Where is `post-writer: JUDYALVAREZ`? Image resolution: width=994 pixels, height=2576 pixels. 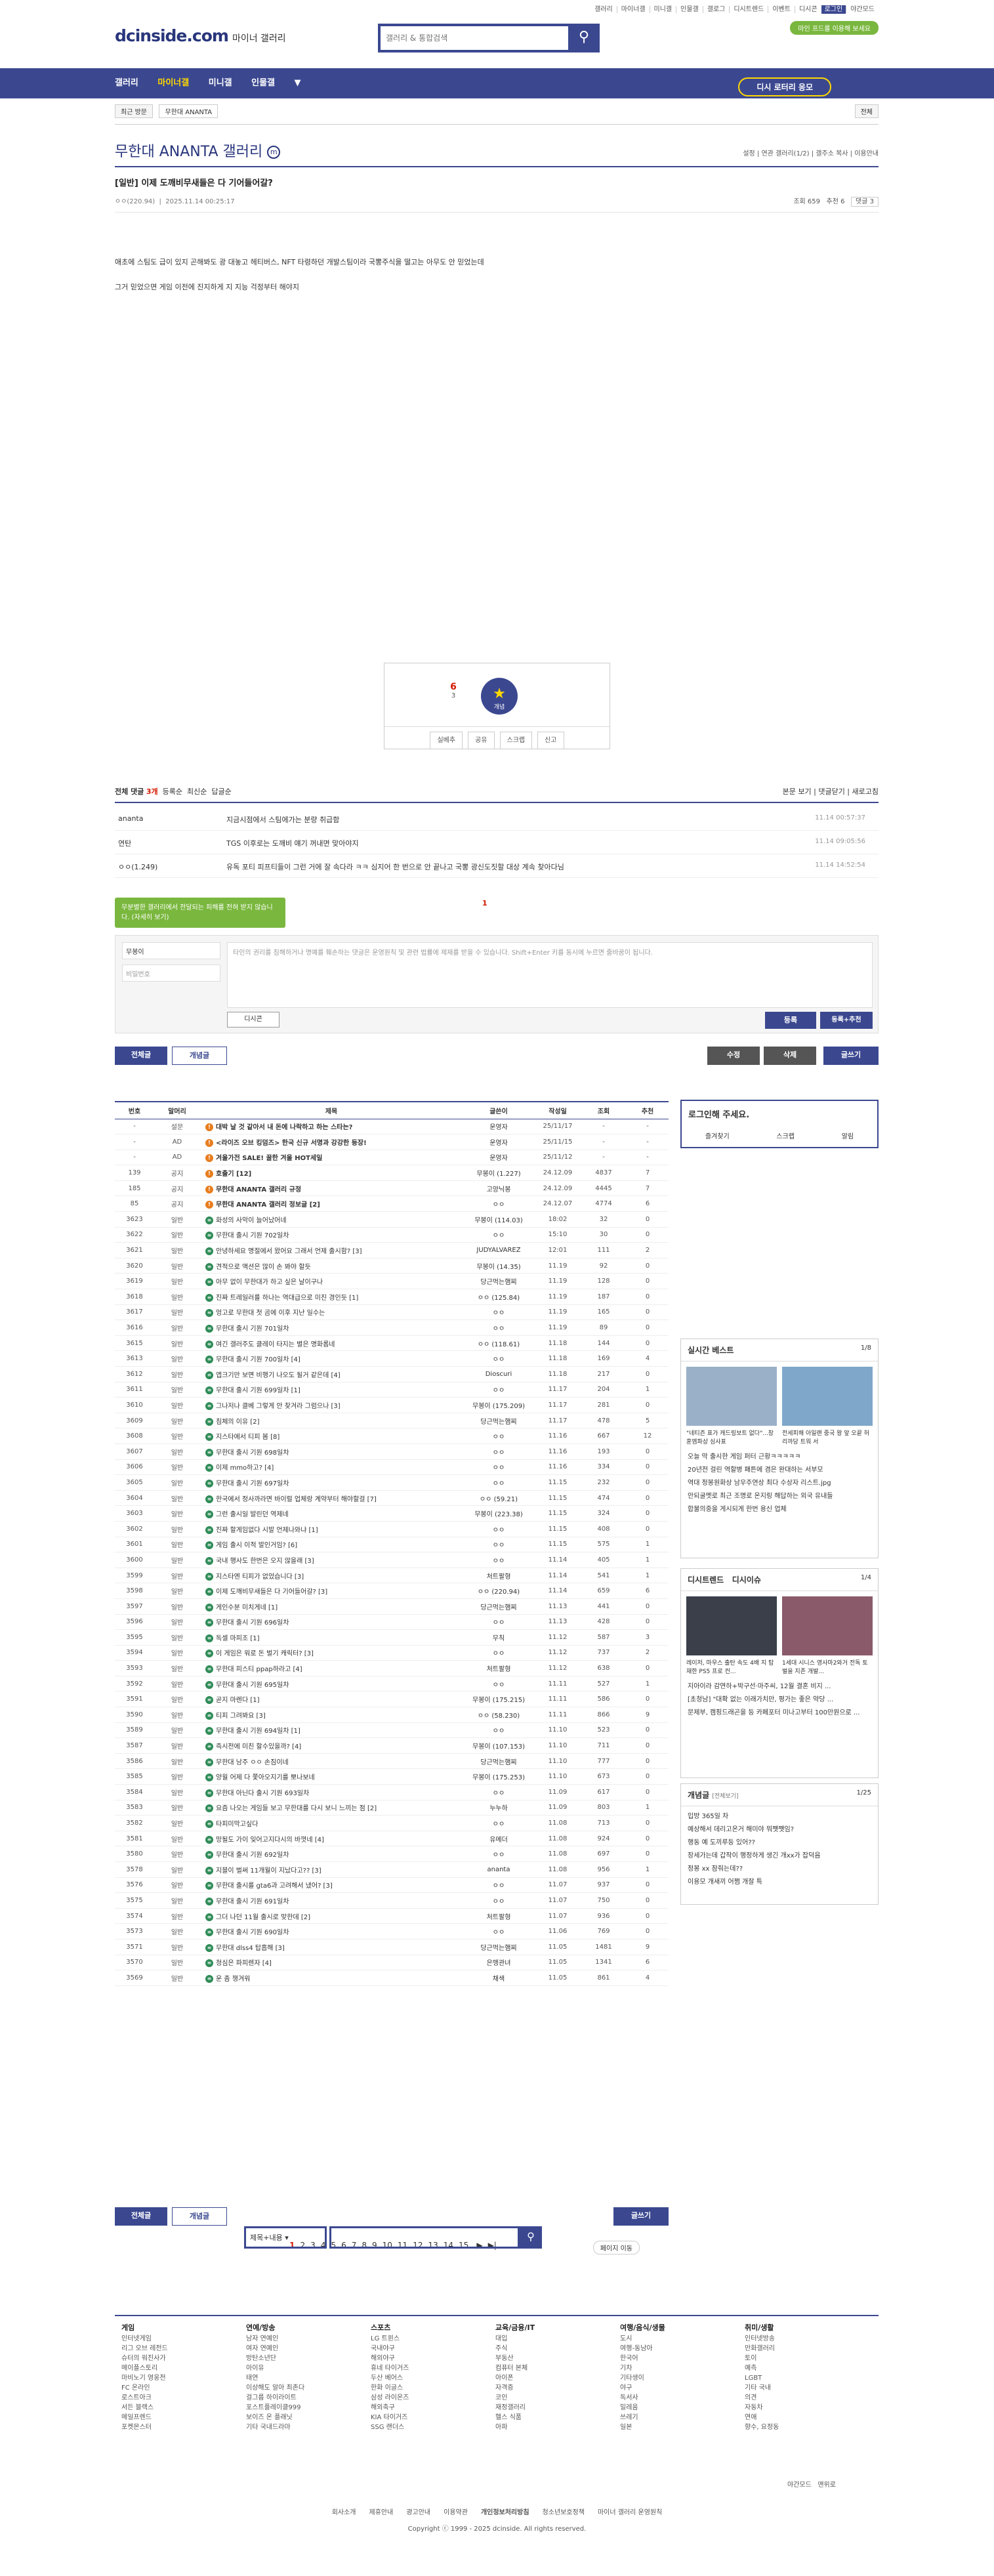 post-writer: JUDYALVAREZ is located at coordinates (499, 1250).